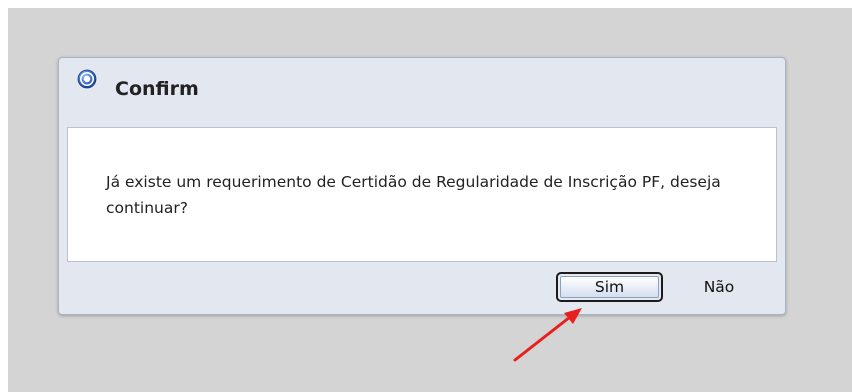 This screenshot has height=392, width=852. What do you see at coordinates (547, 335) in the screenshot?
I see `arrow-icon` at bounding box center [547, 335].